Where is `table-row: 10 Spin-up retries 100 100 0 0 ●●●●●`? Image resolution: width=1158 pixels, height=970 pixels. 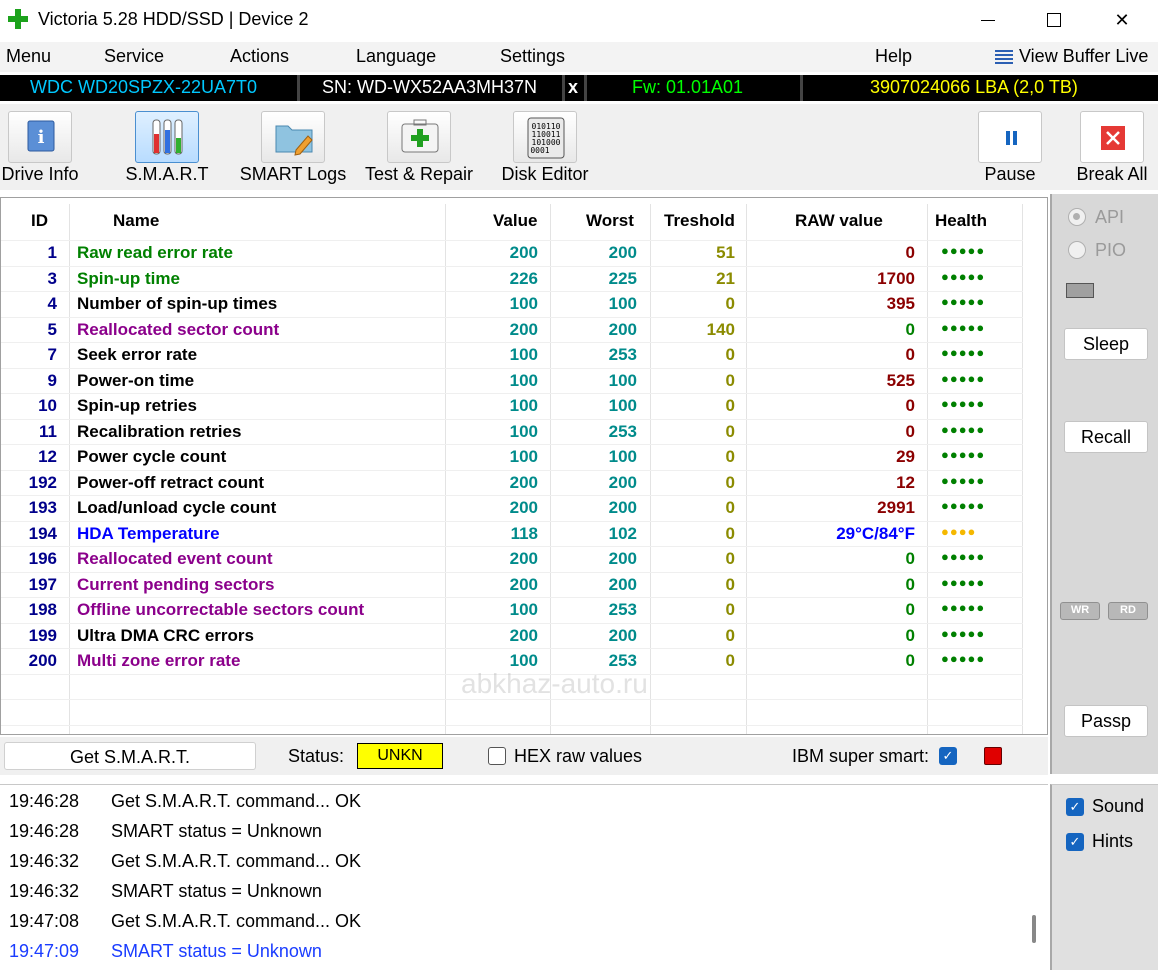
table-row: 10 Spin-up retries 100 100 0 0 ●●●●● is located at coordinates (512, 407).